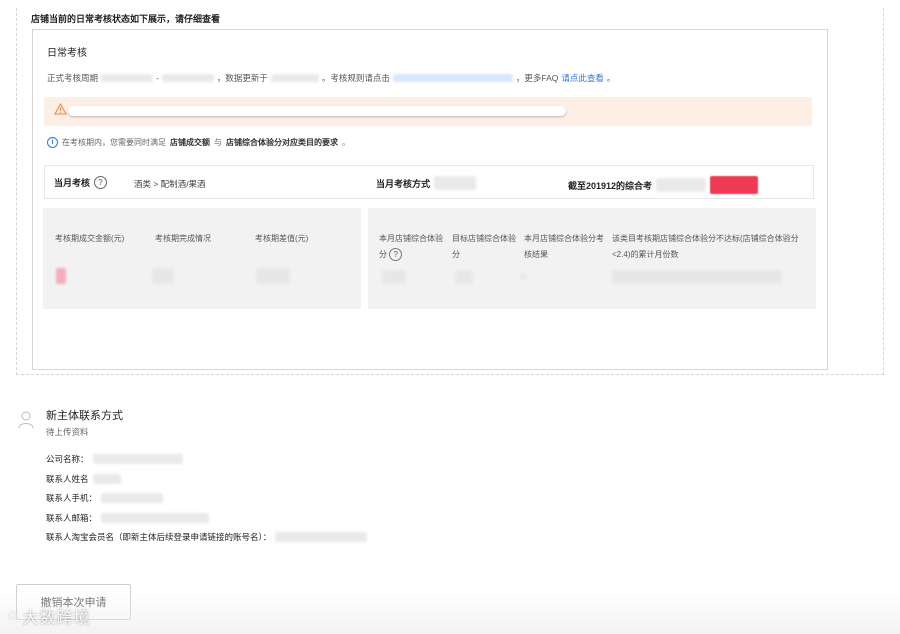  What do you see at coordinates (346, 142) in the screenshot?
I see `info-suffix: 。` at bounding box center [346, 142].